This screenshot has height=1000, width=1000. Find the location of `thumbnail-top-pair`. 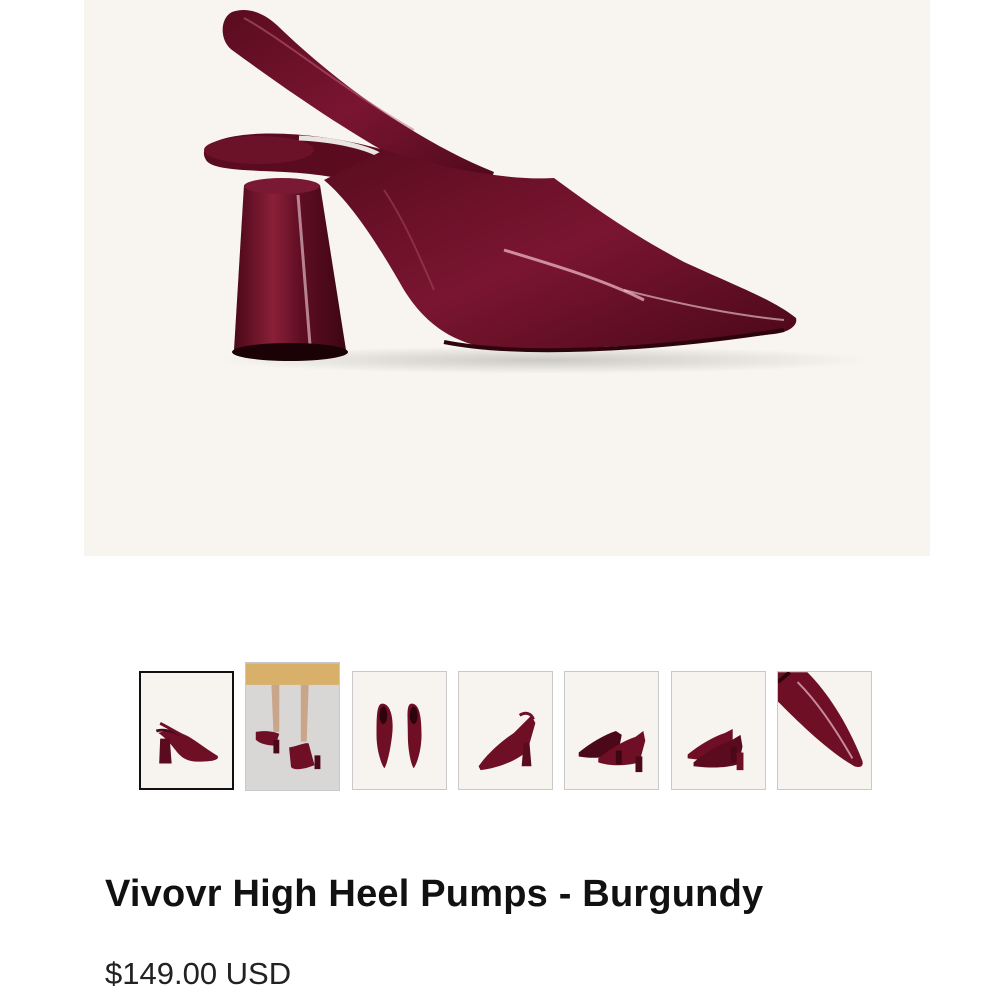

thumbnail-top-pair is located at coordinates (399, 730).